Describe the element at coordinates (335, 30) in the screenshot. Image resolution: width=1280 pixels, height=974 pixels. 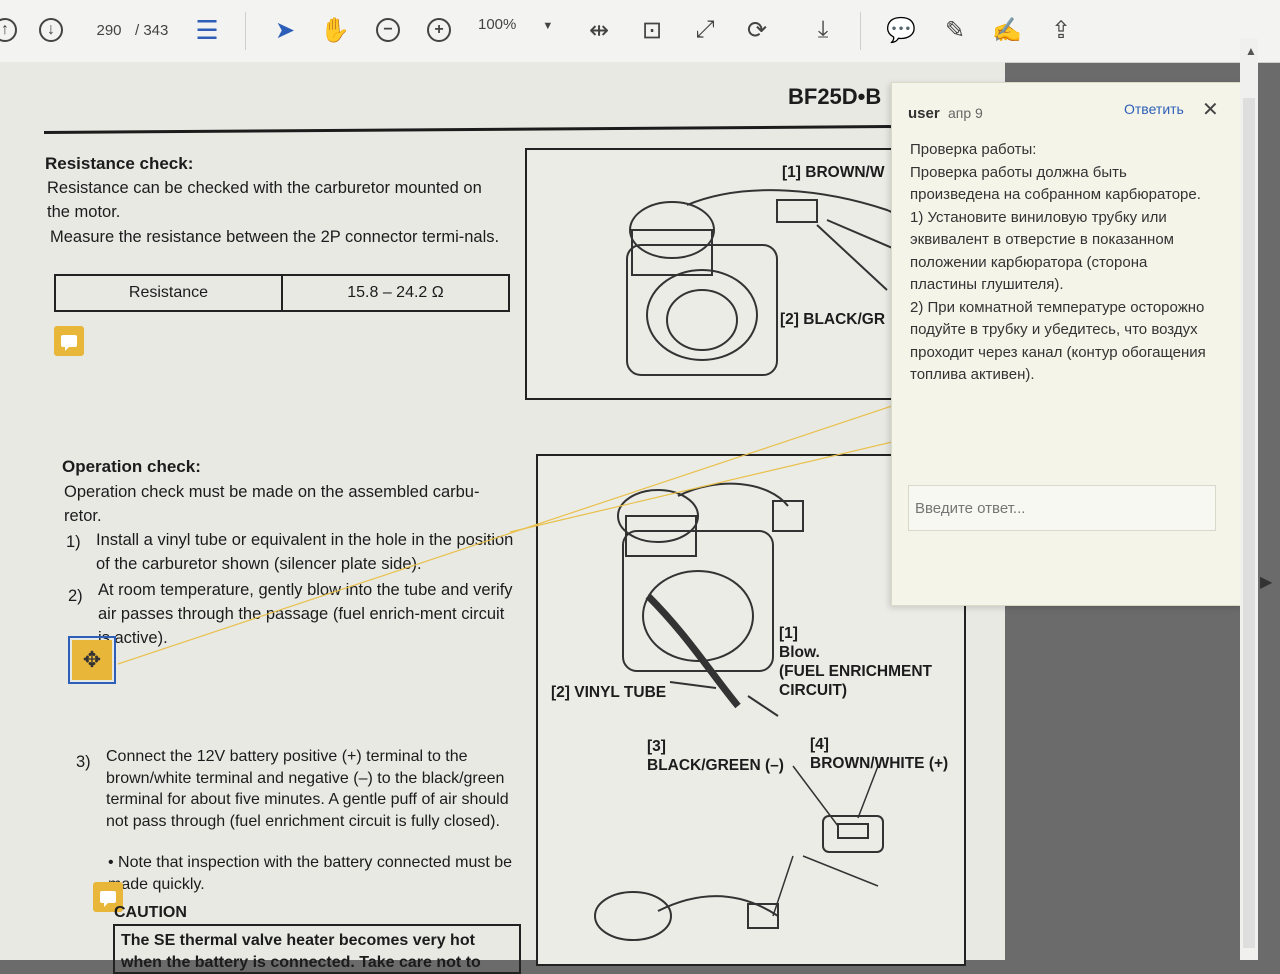
I see `hand-icon: ✋` at that location.